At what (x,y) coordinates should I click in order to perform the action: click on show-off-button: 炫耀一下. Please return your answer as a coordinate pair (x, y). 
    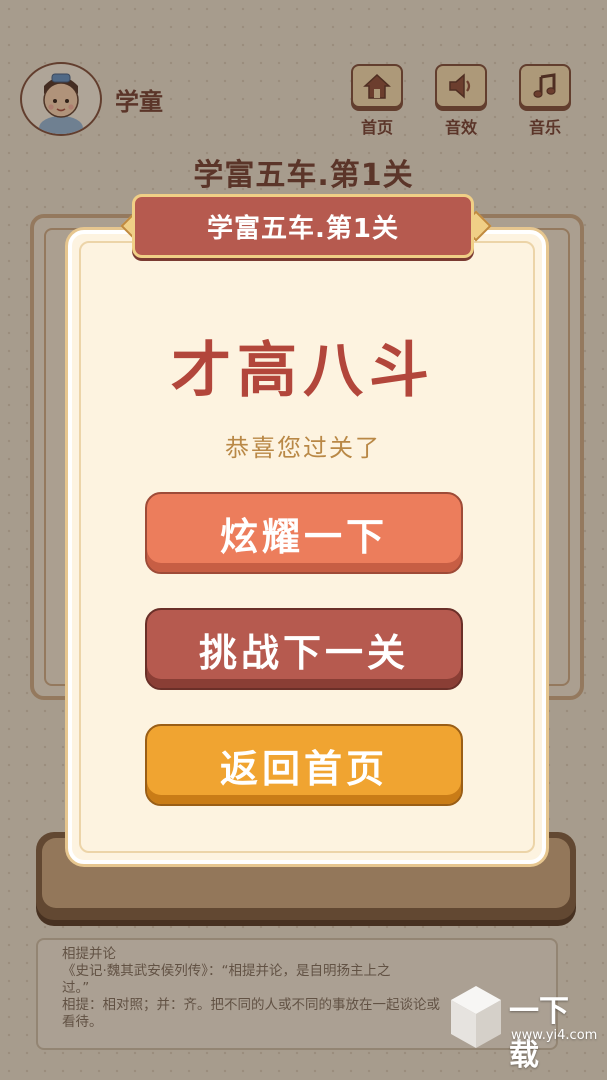
    Looking at the image, I should click on (304, 533).